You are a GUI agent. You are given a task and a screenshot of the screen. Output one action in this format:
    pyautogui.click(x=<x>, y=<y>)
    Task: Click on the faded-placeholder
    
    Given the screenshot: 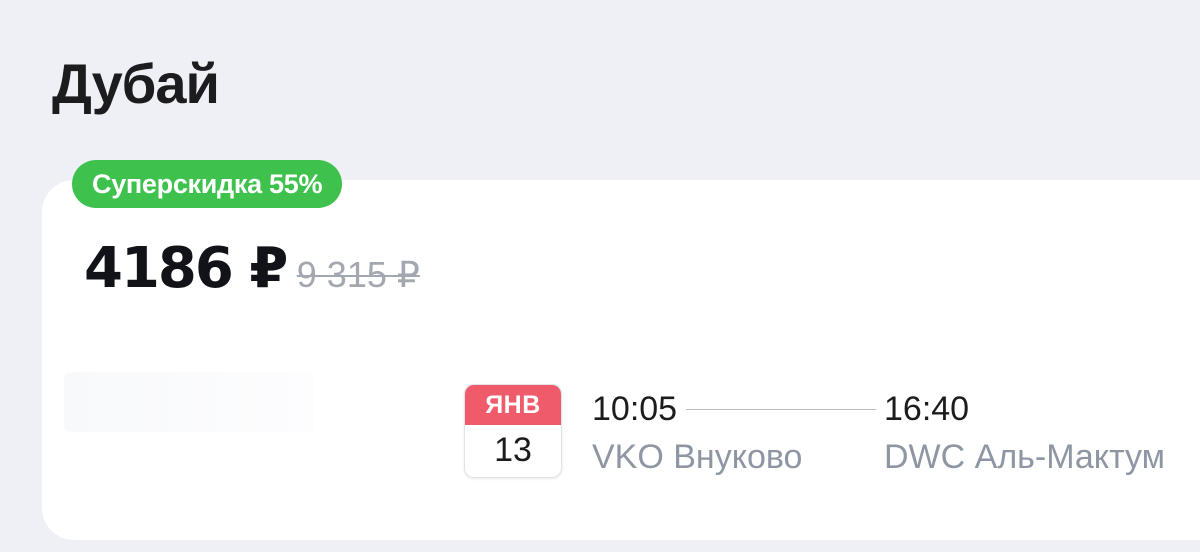 What is the action you would take?
    pyautogui.click(x=189, y=402)
    